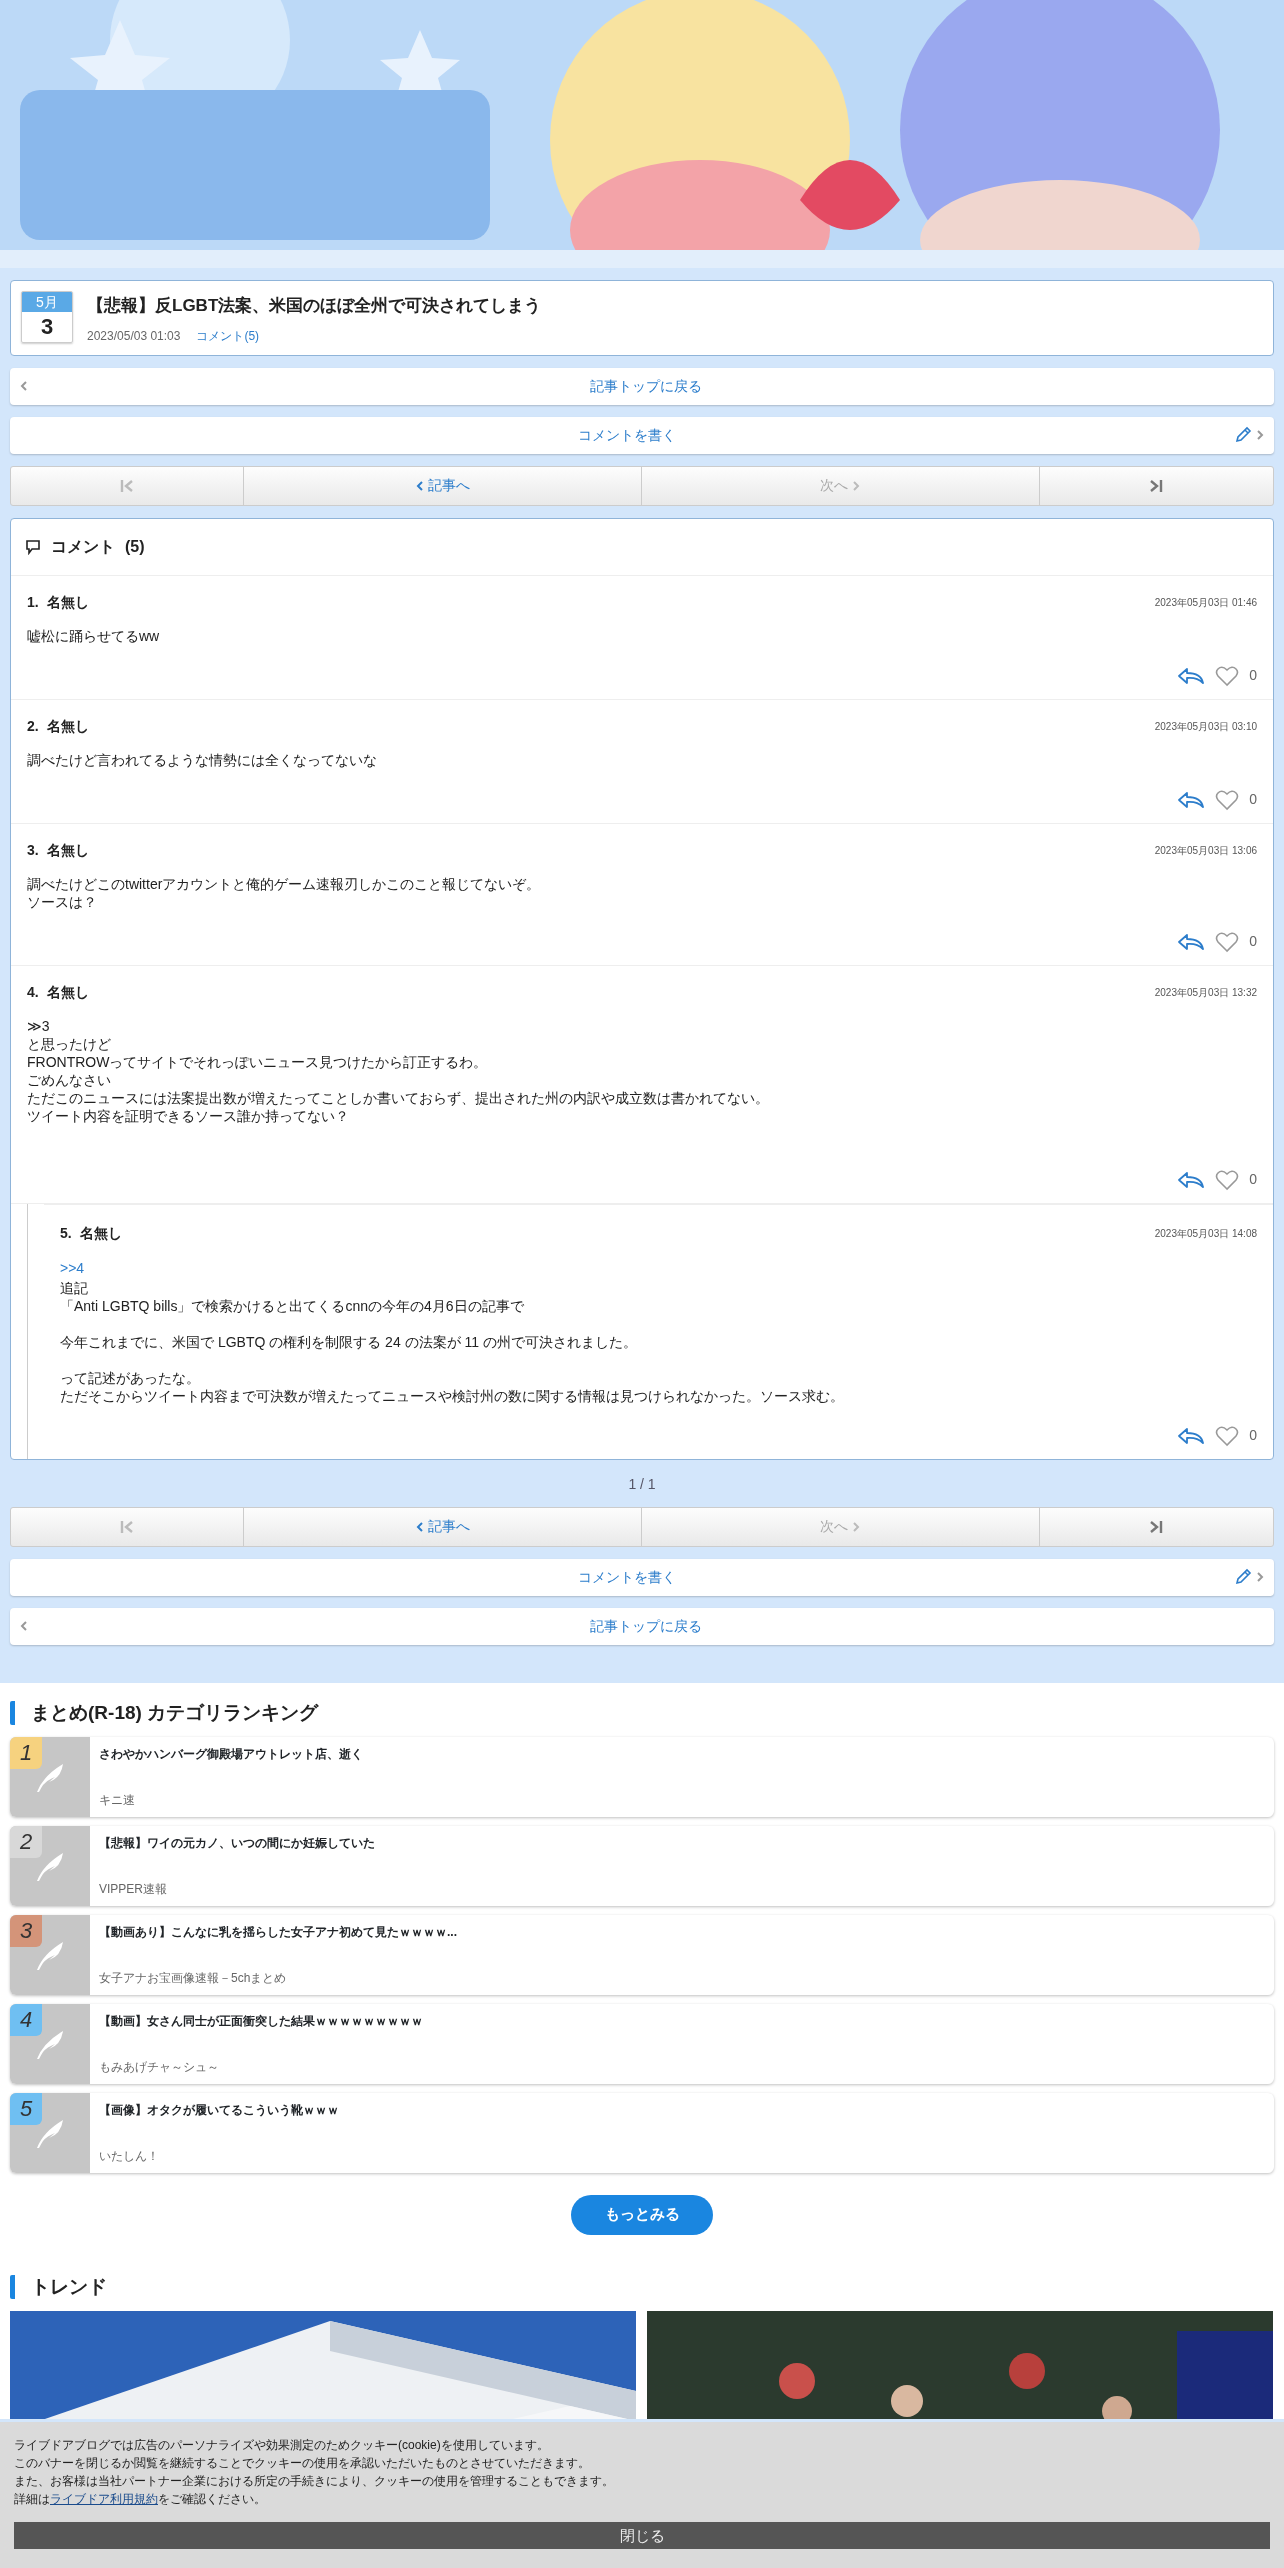  I want to click on ranking-title: さわやかハンバーグ御殿場アウトレット店、逝く, so click(231, 1754).